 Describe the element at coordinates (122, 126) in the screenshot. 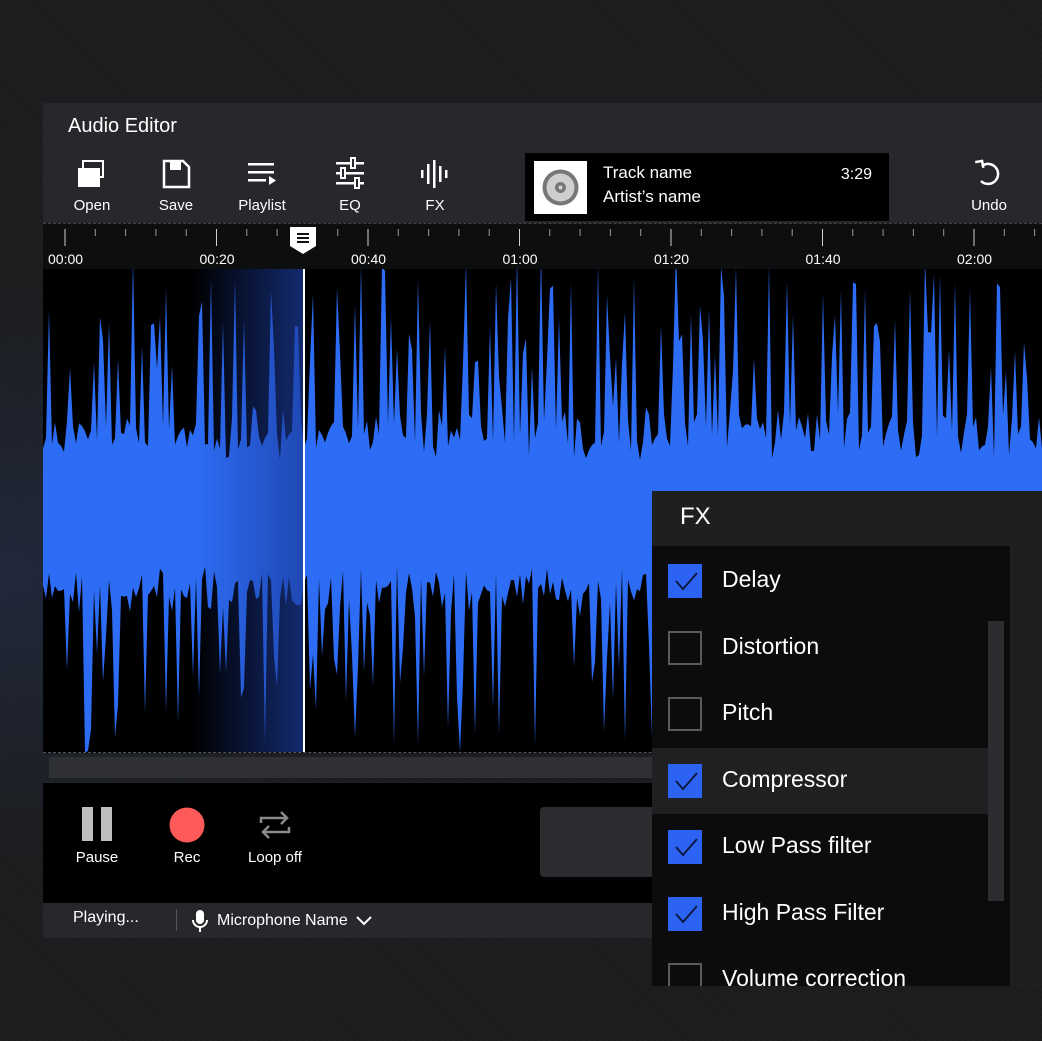

I see `app-title: Audio Editor` at that location.